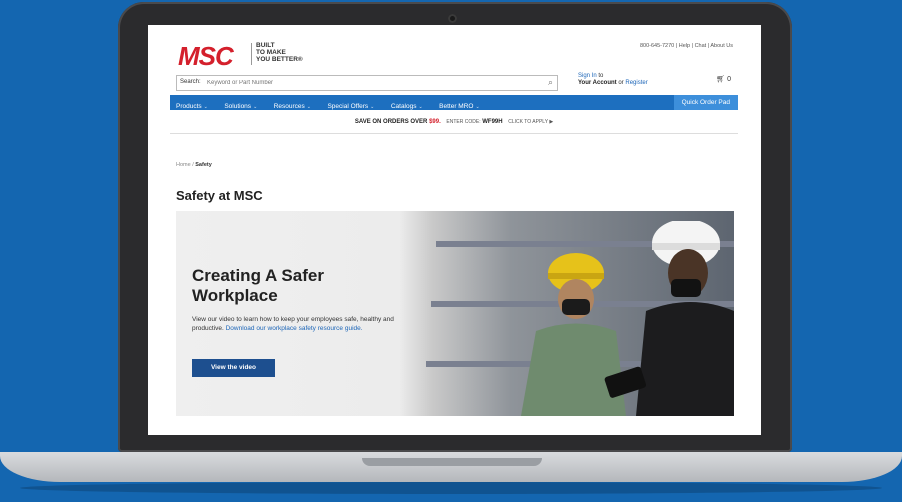 This screenshot has width=902, height=502. Describe the element at coordinates (190, 82) in the screenshot. I see `search-label: Search:` at that location.